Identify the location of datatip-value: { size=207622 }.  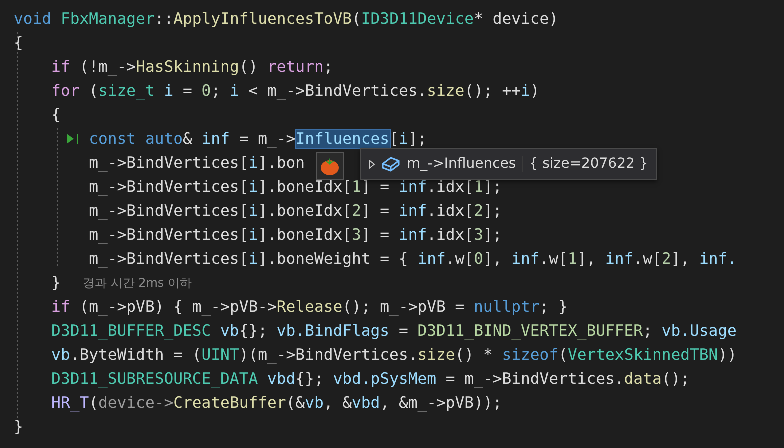
(585, 164).